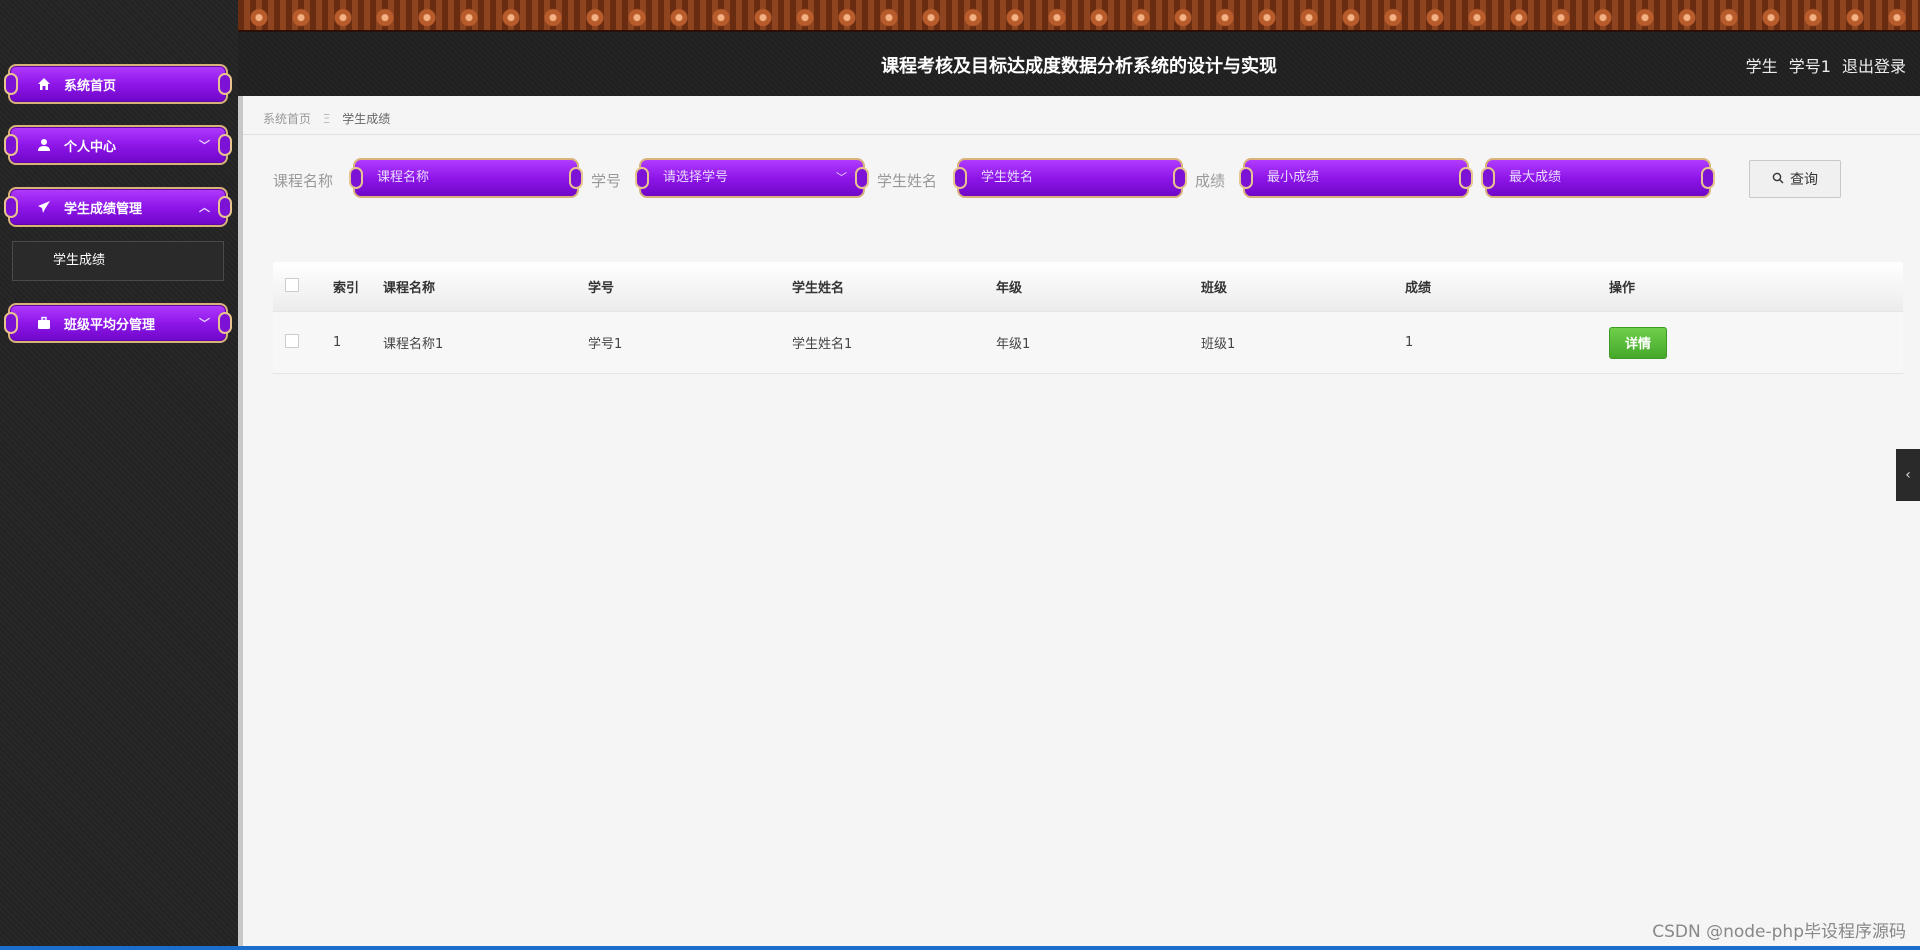  What do you see at coordinates (413, 344) in the screenshot?
I see `cell-course: 课程名称1` at bounding box center [413, 344].